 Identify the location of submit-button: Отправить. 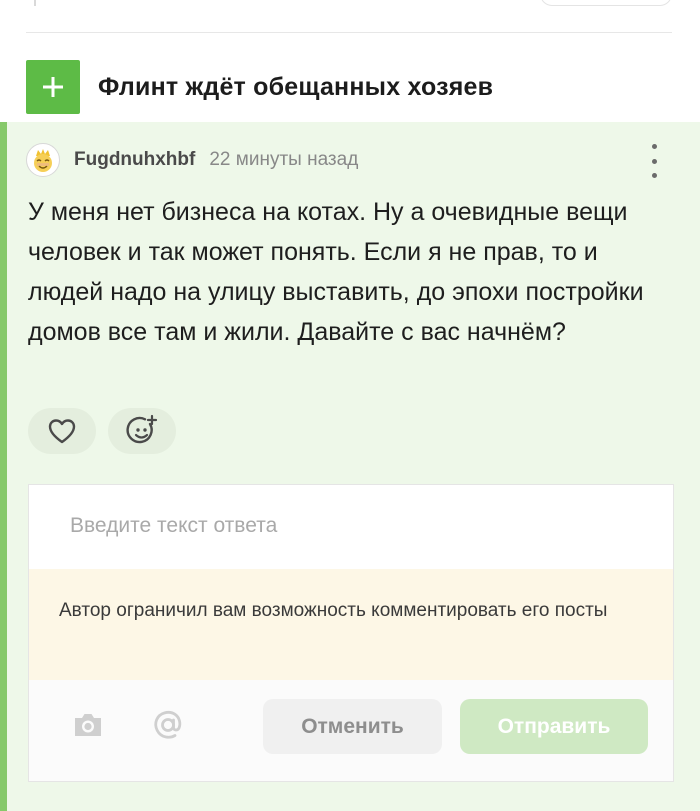
(554, 726).